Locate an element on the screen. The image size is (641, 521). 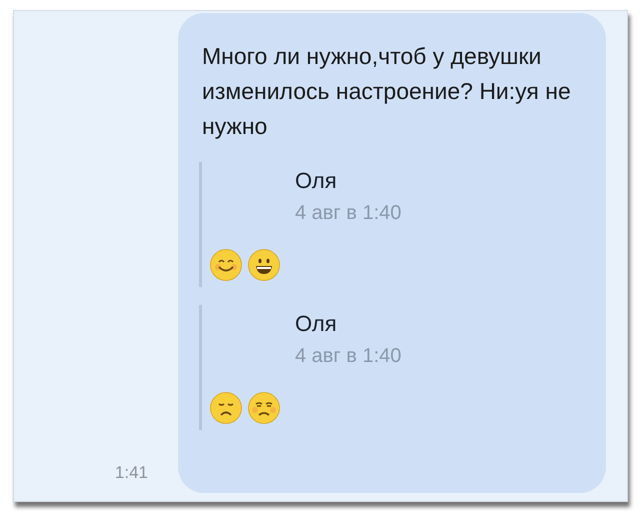
message-text: Много ли нужно,чтоб у девушки изменилось настроение? Ни:уя не нужно is located at coordinates (387, 91).